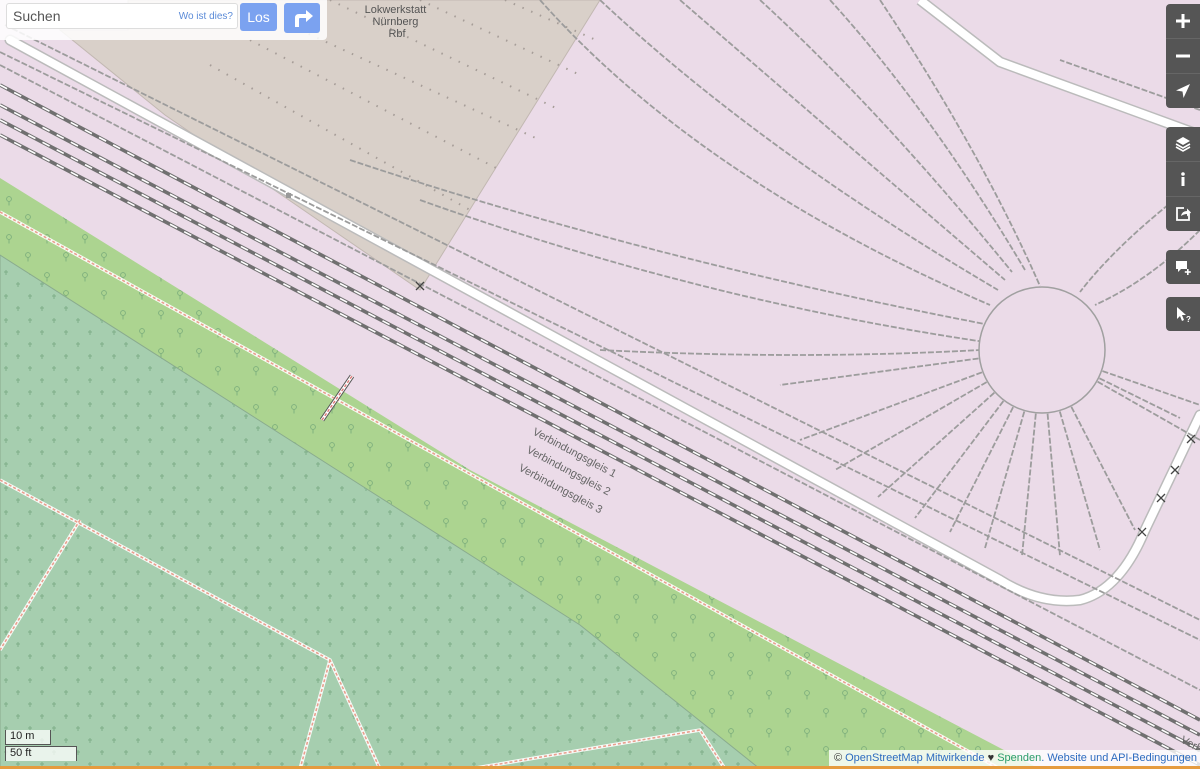  I want to click on info-button, so click(1183, 178).